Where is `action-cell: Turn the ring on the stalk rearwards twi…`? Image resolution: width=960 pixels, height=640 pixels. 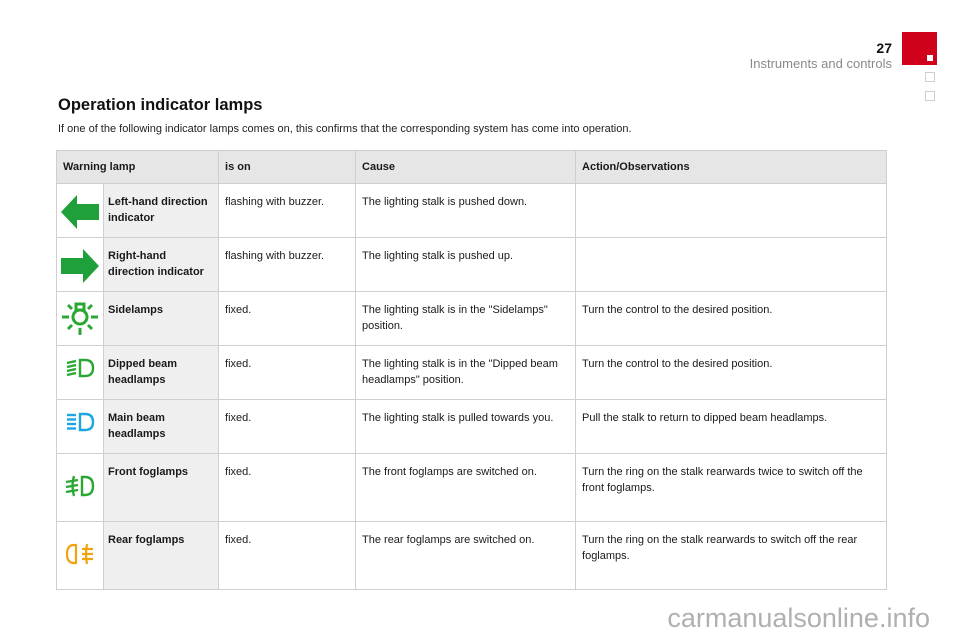 action-cell: Turn the ring on the stalk rearwards twi… is located at coordinates (731, 487).